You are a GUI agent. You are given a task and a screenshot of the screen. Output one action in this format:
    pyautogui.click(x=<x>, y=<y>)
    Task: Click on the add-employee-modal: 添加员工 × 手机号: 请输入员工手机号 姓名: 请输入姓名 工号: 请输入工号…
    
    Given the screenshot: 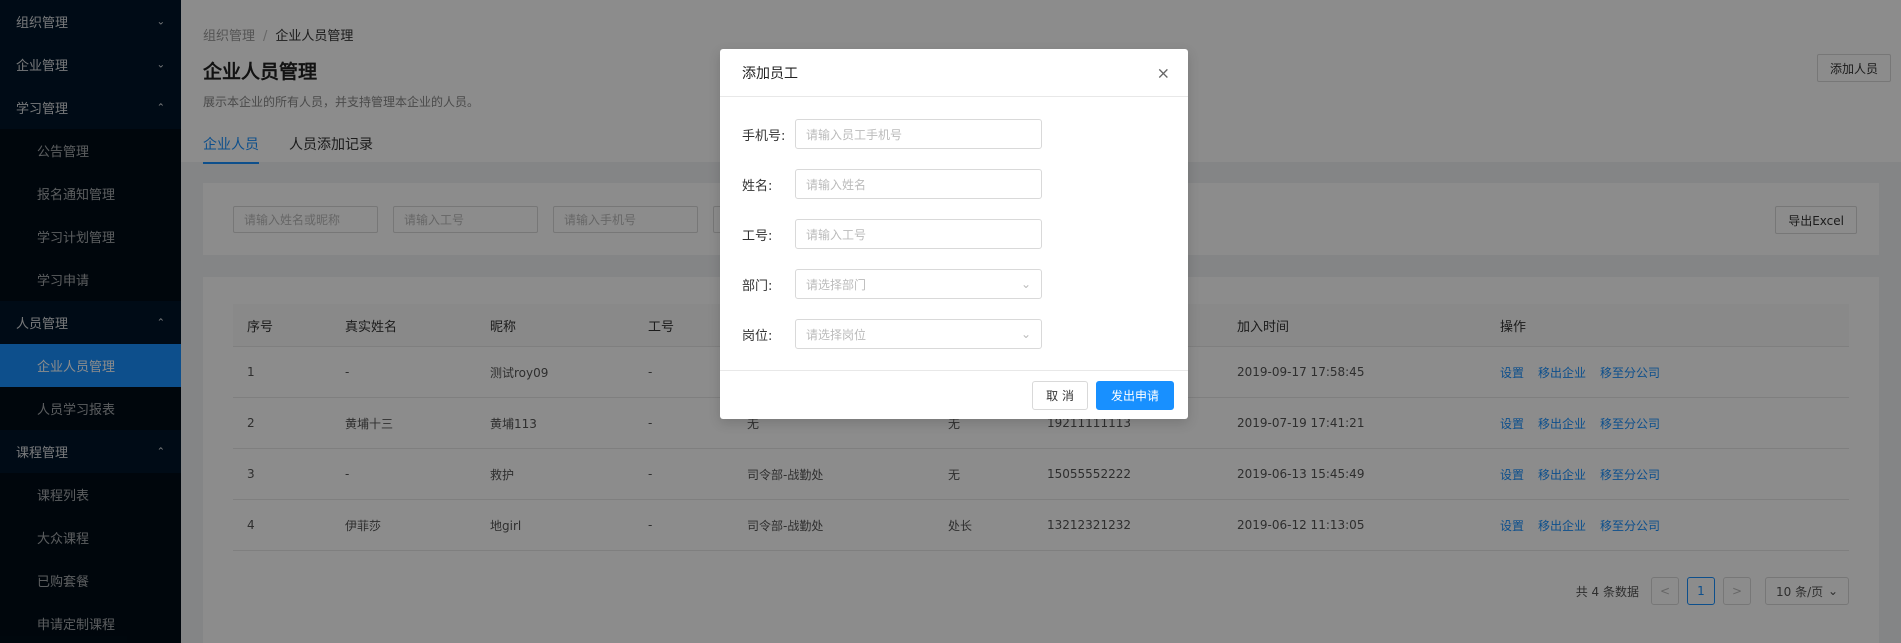 What is the action you would take?
    pyautogui.click(x=954, y=234)
    